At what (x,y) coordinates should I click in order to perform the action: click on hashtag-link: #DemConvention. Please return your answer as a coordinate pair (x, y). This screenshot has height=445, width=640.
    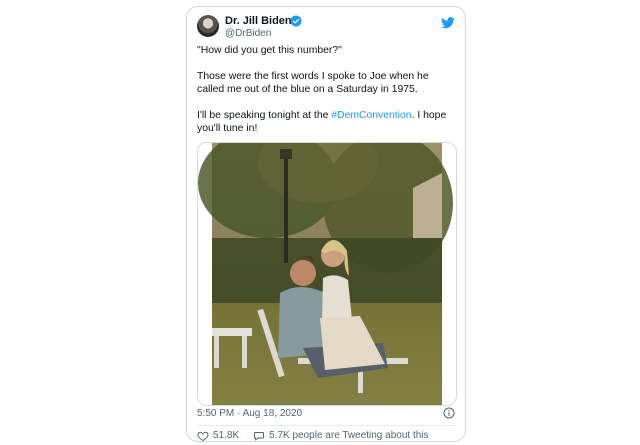
    Looking at the image, I should click on (371, 115).